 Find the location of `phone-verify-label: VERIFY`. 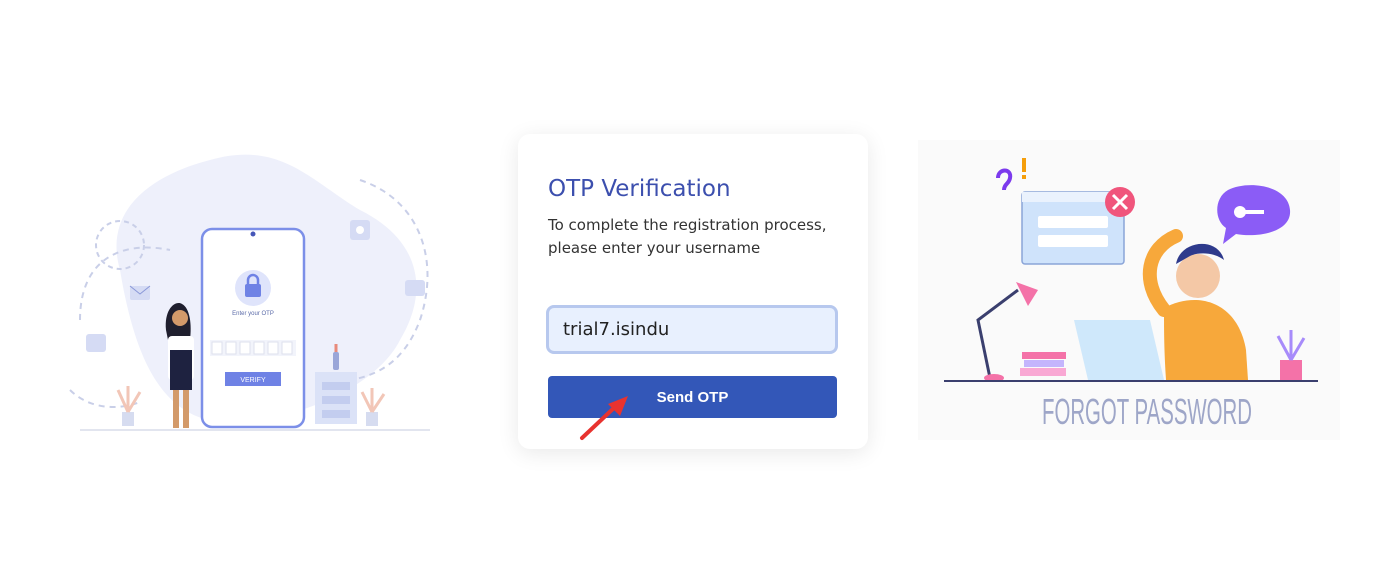

phone-verify-label: VERIFY is located at coordinates (253, 380).